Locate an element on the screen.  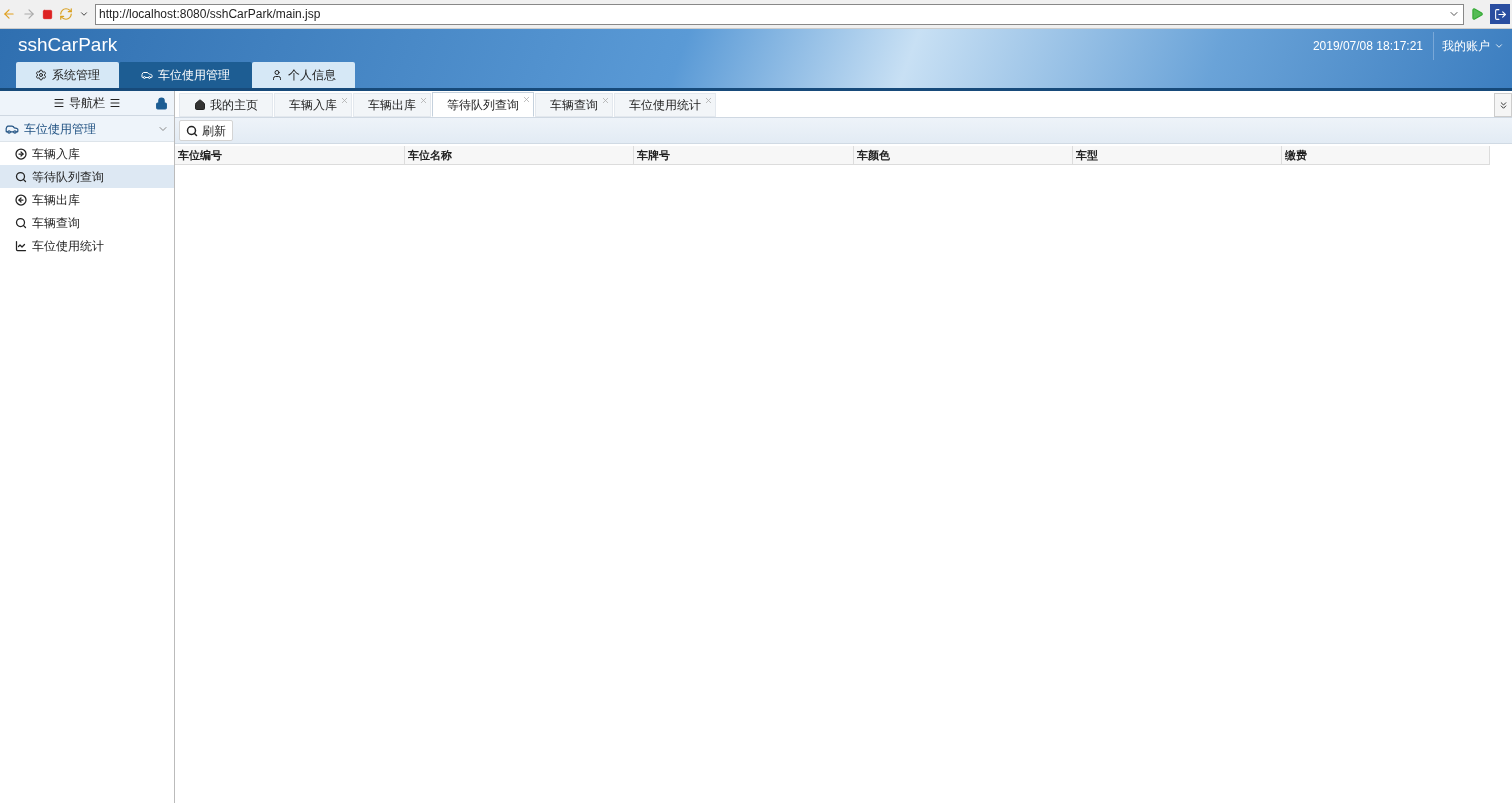
page-tab: 我的主页 is located at coordinates (226, 105).